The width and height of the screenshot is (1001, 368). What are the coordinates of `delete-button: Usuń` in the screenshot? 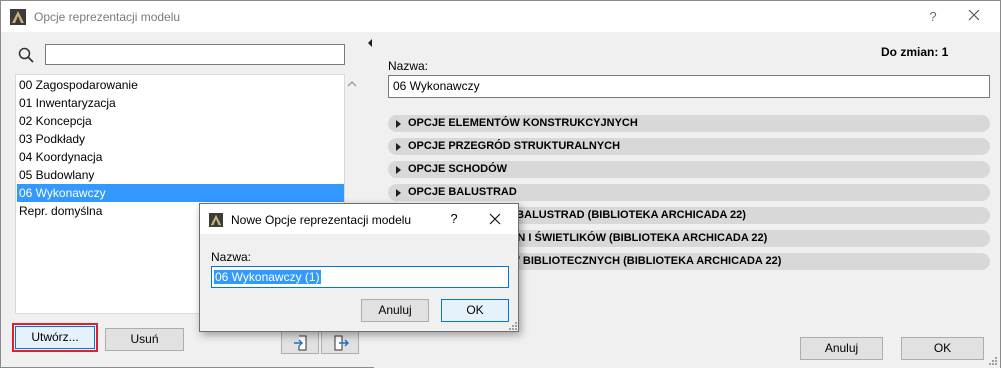 It's located at (144, 339).